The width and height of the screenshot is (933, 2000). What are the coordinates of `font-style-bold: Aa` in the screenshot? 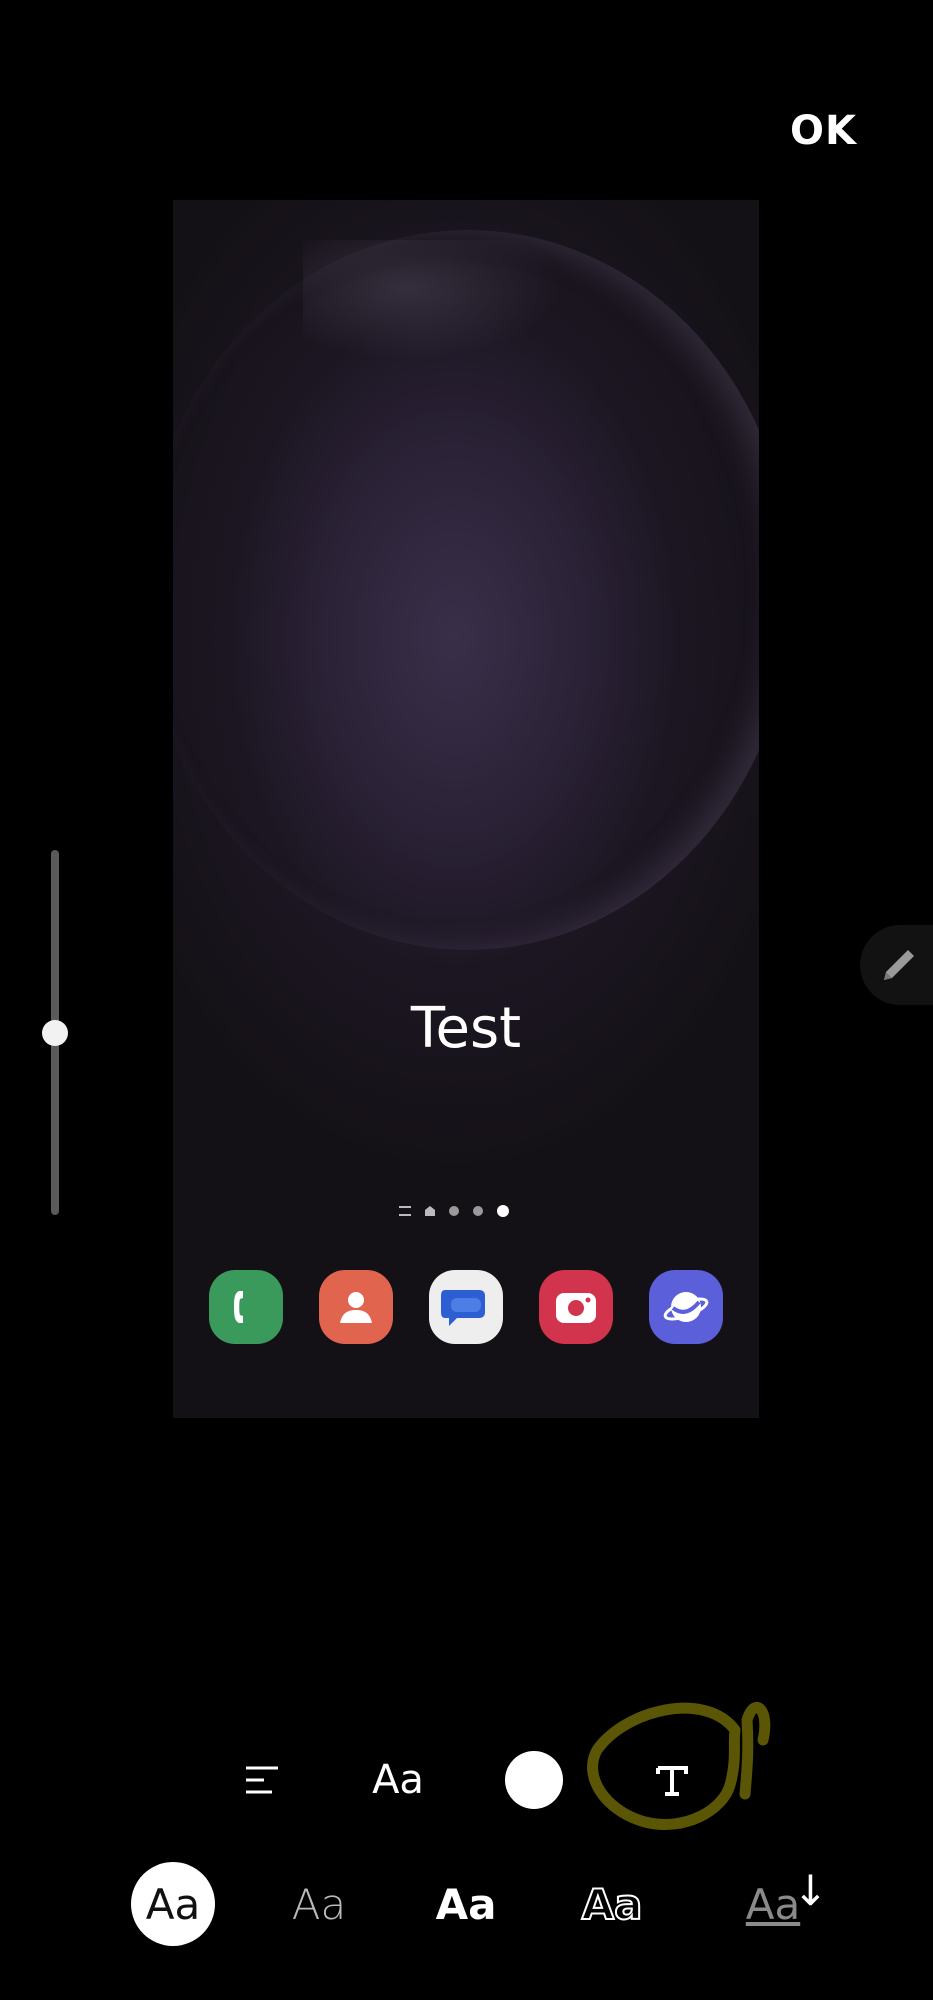 It's located at (466, 1904).